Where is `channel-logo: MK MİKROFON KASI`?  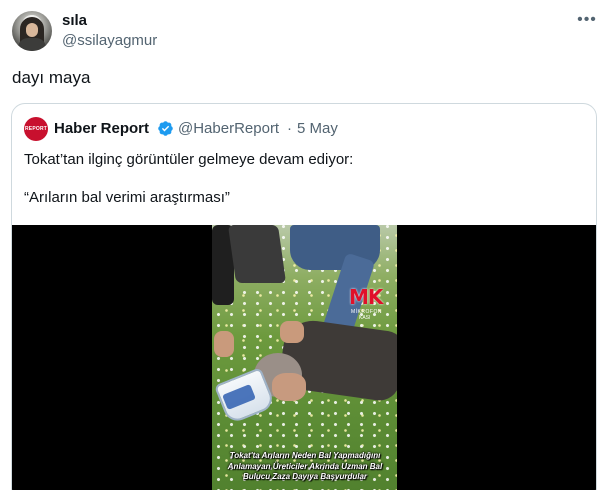 channel-logo: MK MİKROFON KASI is located at coordinates (367, 303).